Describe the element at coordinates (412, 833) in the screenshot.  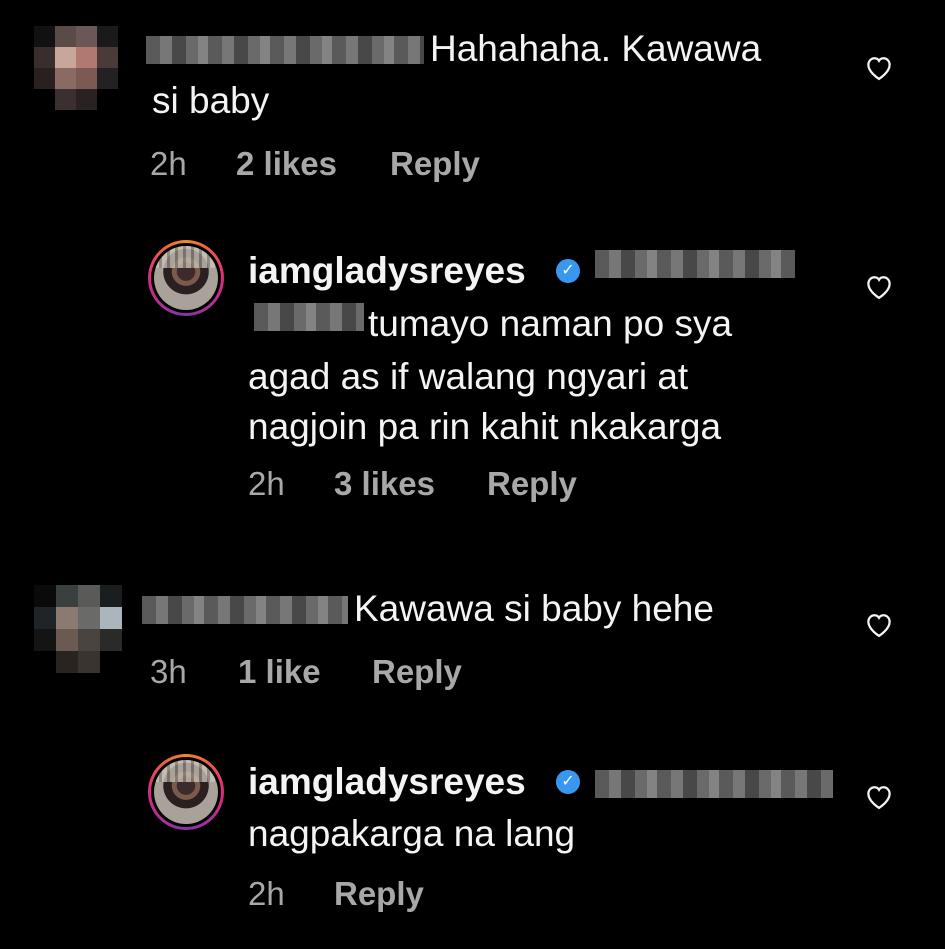
I see `comment-text: nagpakarga na lang` at that location.